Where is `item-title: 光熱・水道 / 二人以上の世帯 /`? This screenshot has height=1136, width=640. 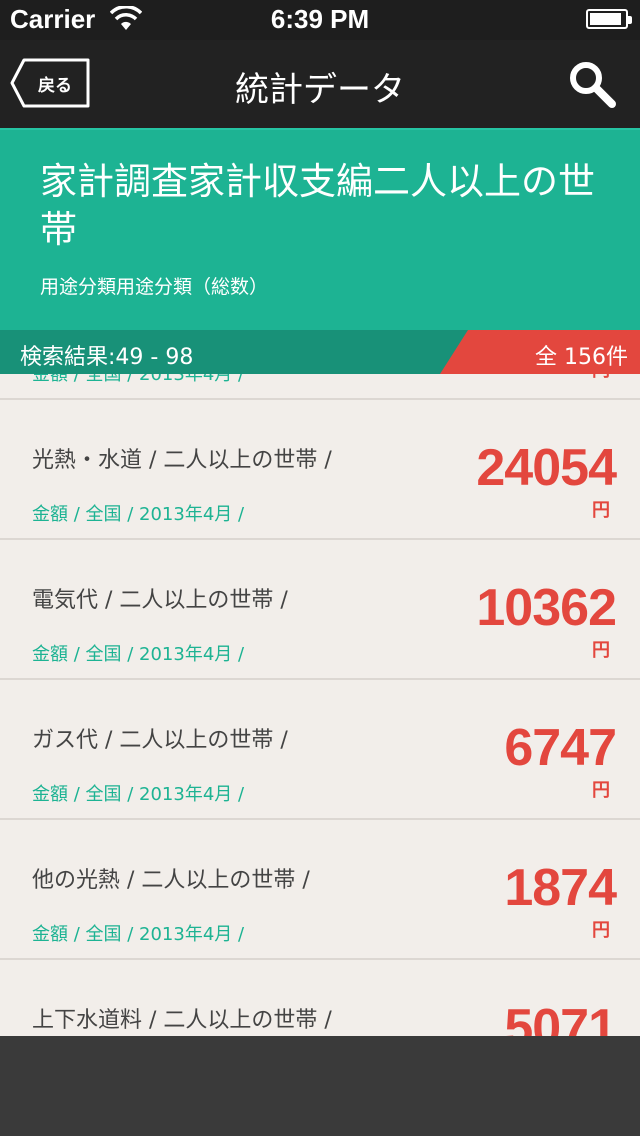
item-title: 光熱・水道 / 二人以上の世帯 / is located at coordinates (182, 460).